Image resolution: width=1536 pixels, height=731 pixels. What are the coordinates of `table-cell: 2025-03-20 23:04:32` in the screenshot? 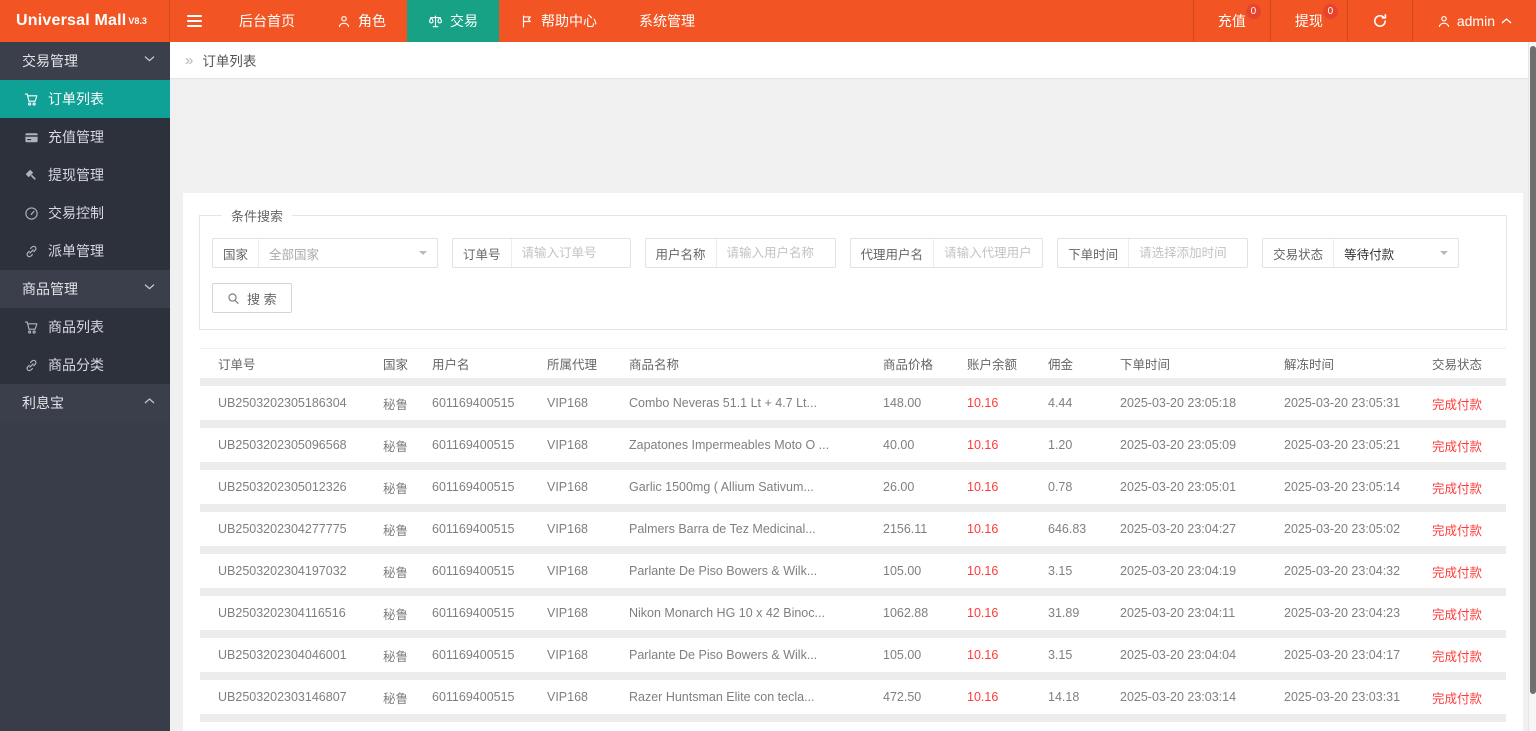 It's located at (1342, 571).